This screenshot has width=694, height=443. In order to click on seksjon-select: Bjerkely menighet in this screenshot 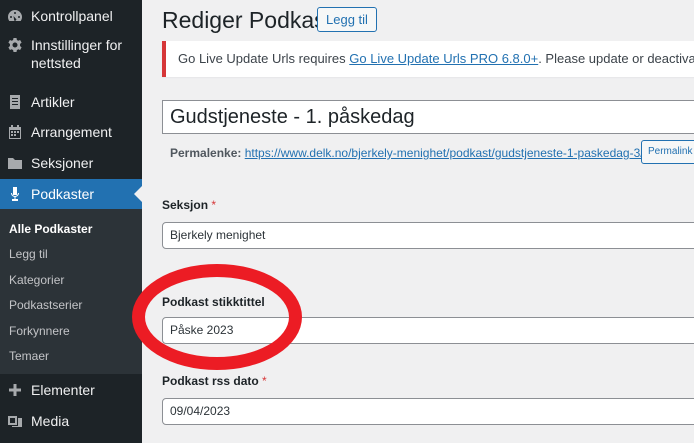, I will do `click(428, 235)`.